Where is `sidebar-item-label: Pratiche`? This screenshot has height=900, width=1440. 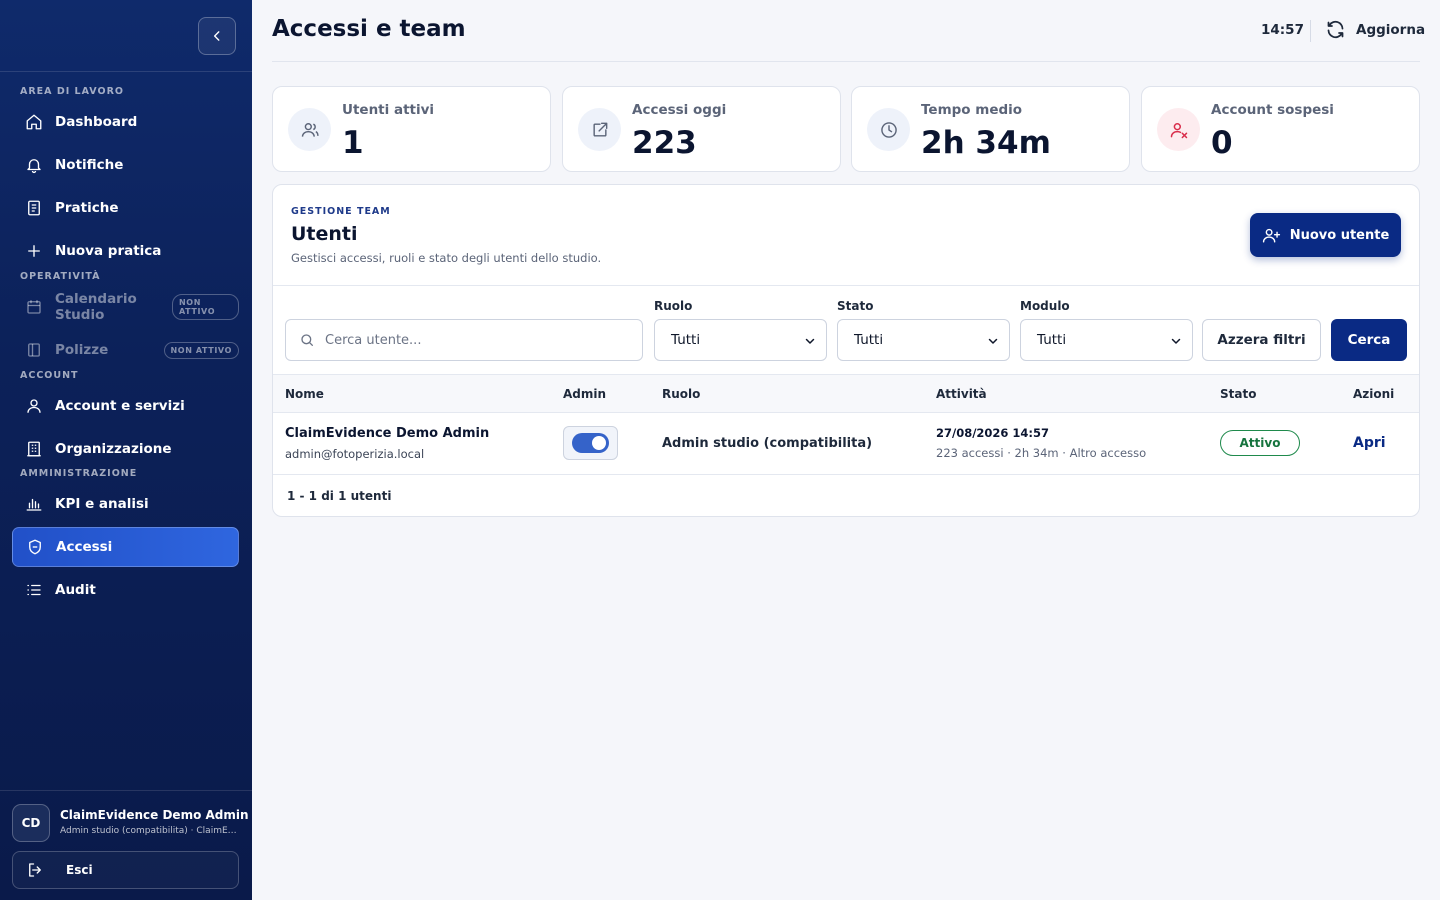
sidebar-item-label: Pratiche is located at coordinates (87, 208).